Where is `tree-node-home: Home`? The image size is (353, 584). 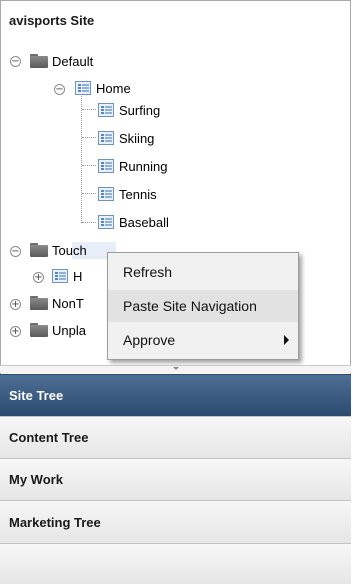 tree-node-home: Home is located at coordinates (103, 88).